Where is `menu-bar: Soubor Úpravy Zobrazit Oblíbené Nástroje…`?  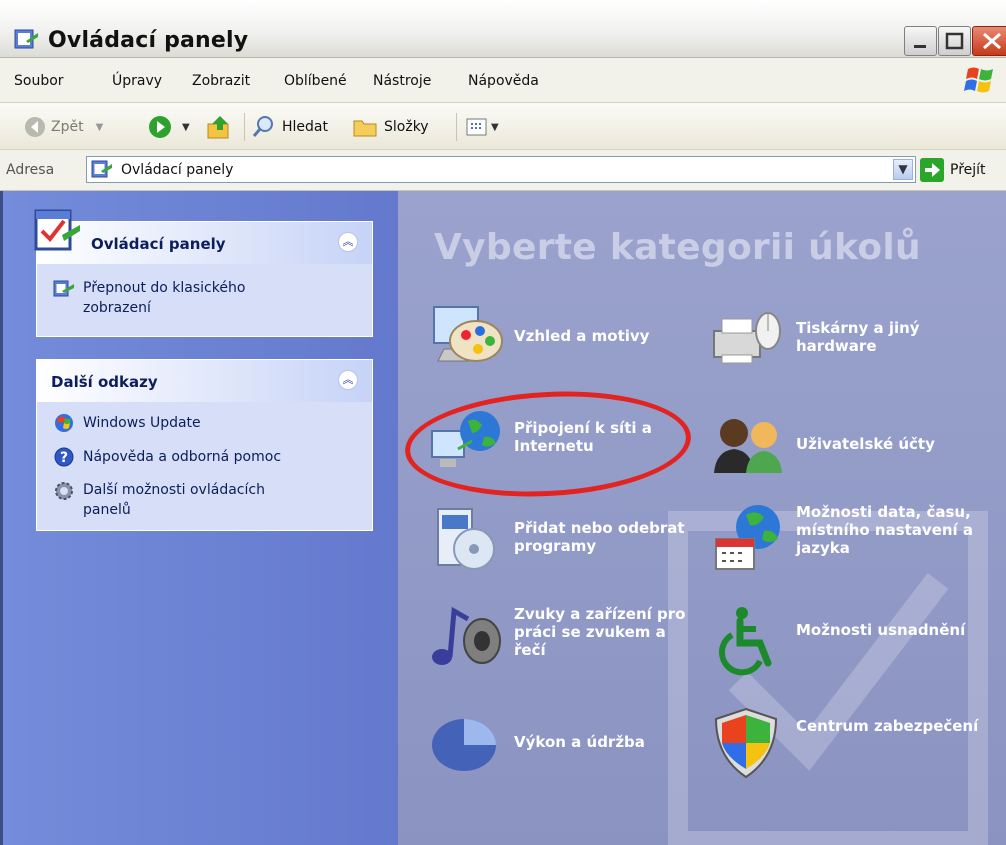
menu-bar: Soubor Úpravy Zobrazit Oblíbené Nástroje… is located at coordinates (503, 80).